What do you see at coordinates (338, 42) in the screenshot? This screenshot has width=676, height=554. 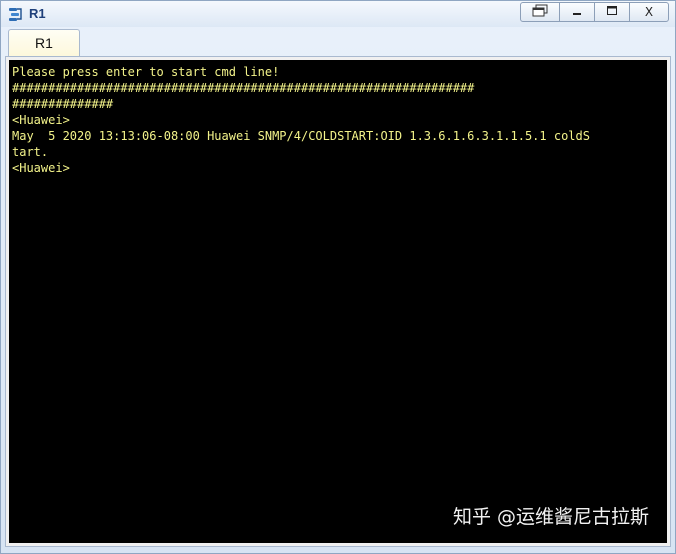 I see `tab-strip: R1` at bounding box center [338, 42].